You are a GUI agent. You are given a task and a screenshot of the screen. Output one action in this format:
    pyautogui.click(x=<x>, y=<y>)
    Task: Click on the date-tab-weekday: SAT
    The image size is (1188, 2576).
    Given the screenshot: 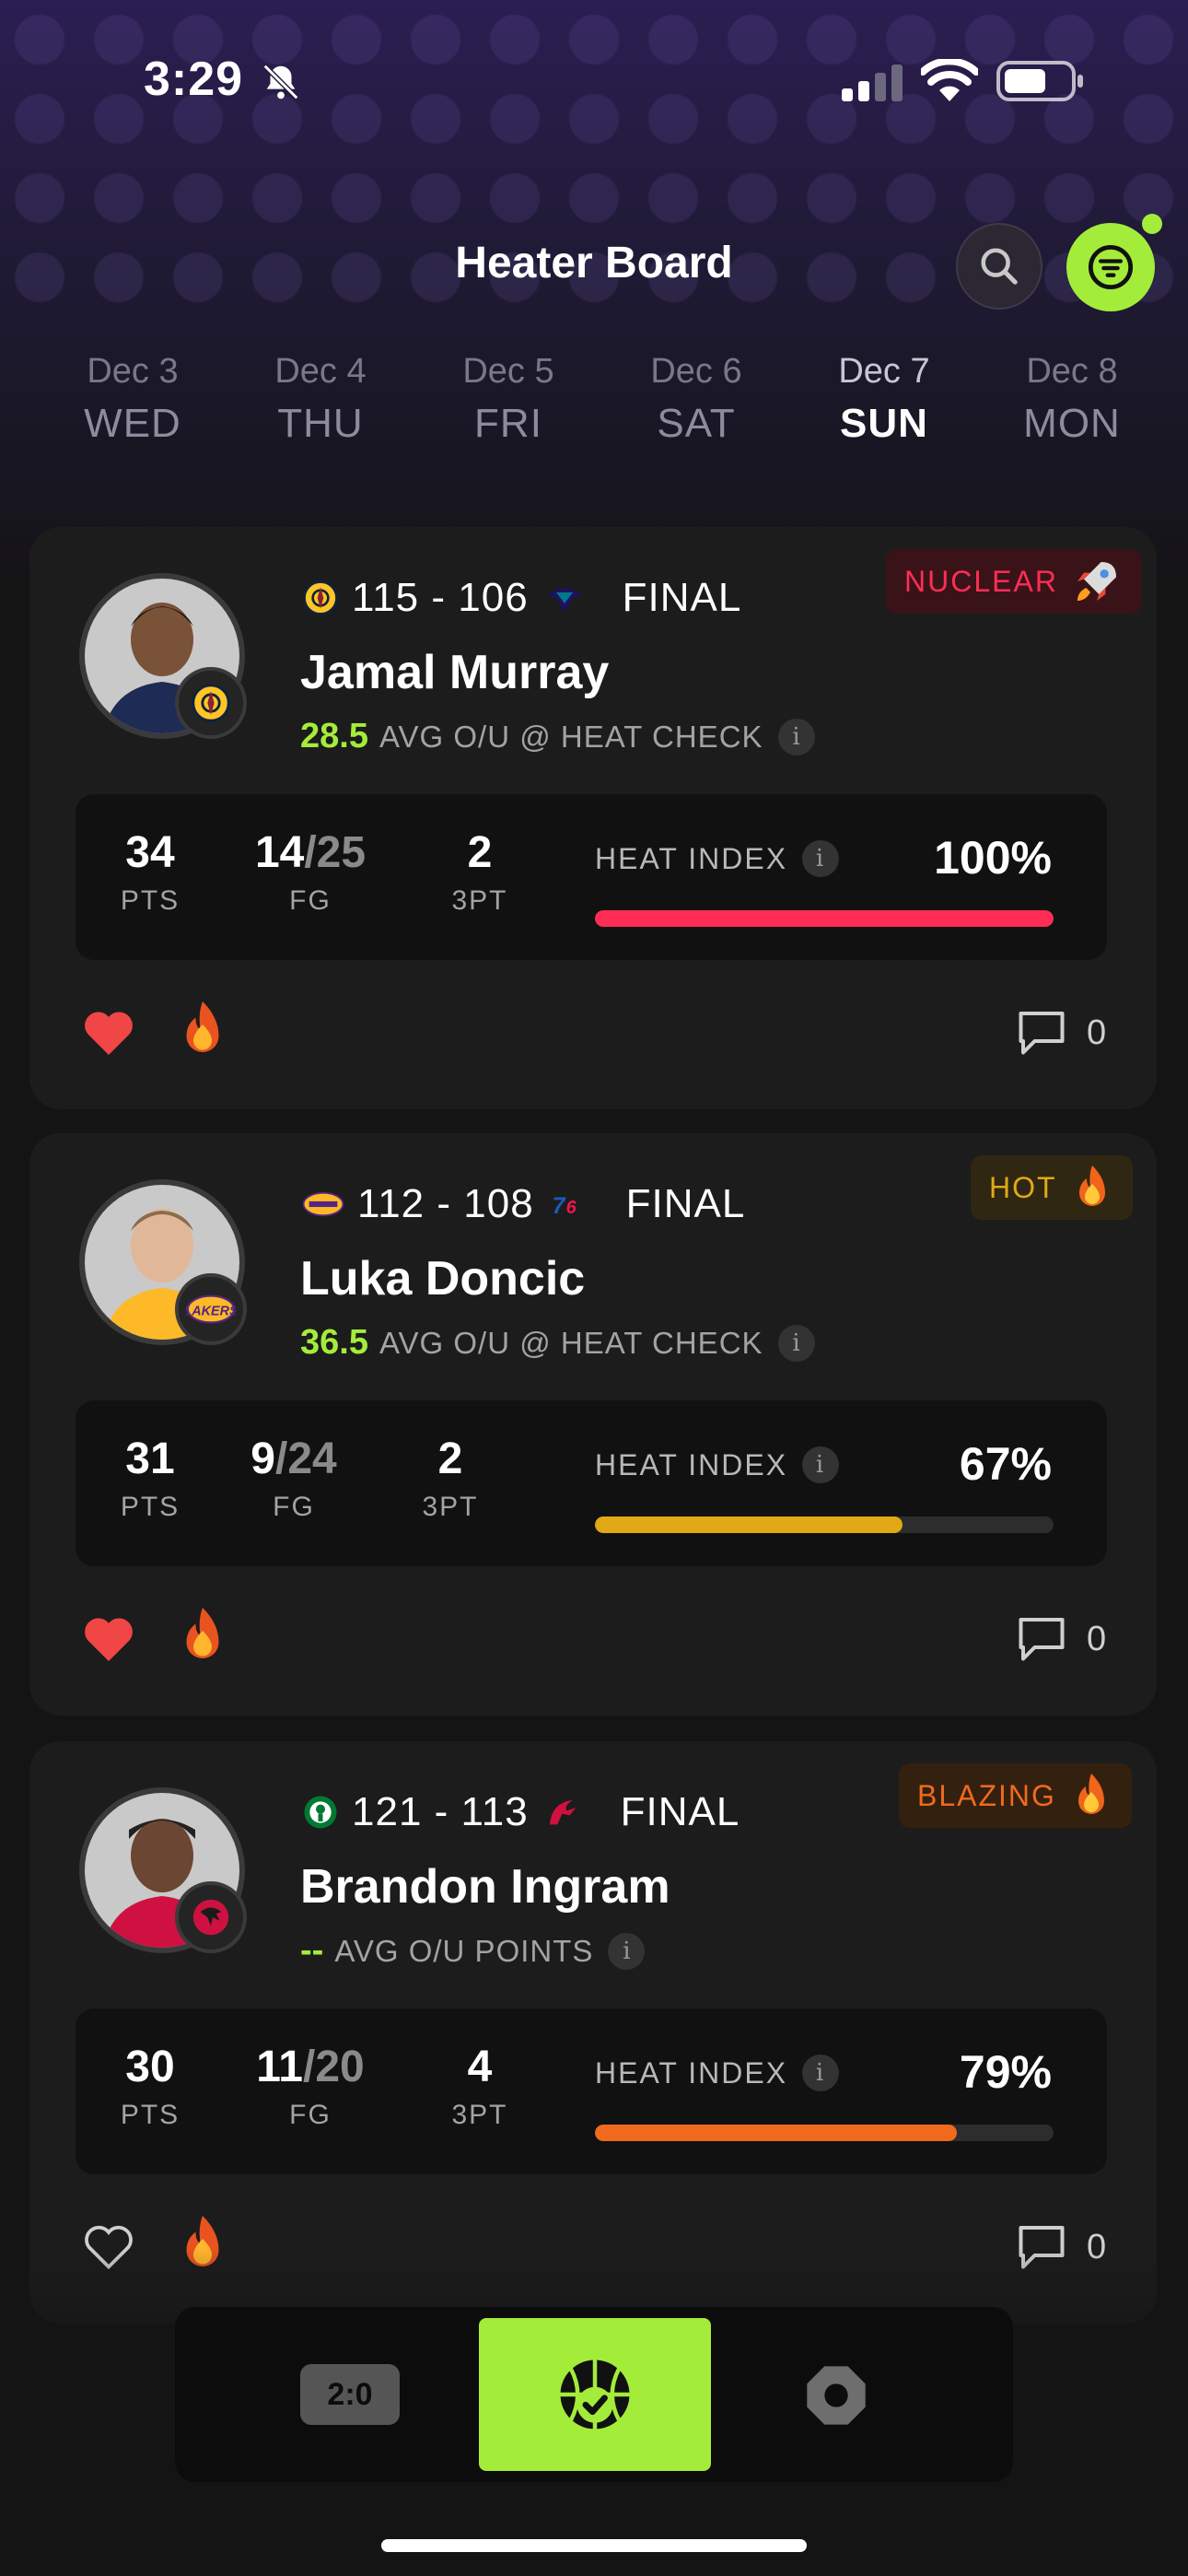 What is the action you would take?
    pyautogui.click(x=696, y=423)
    